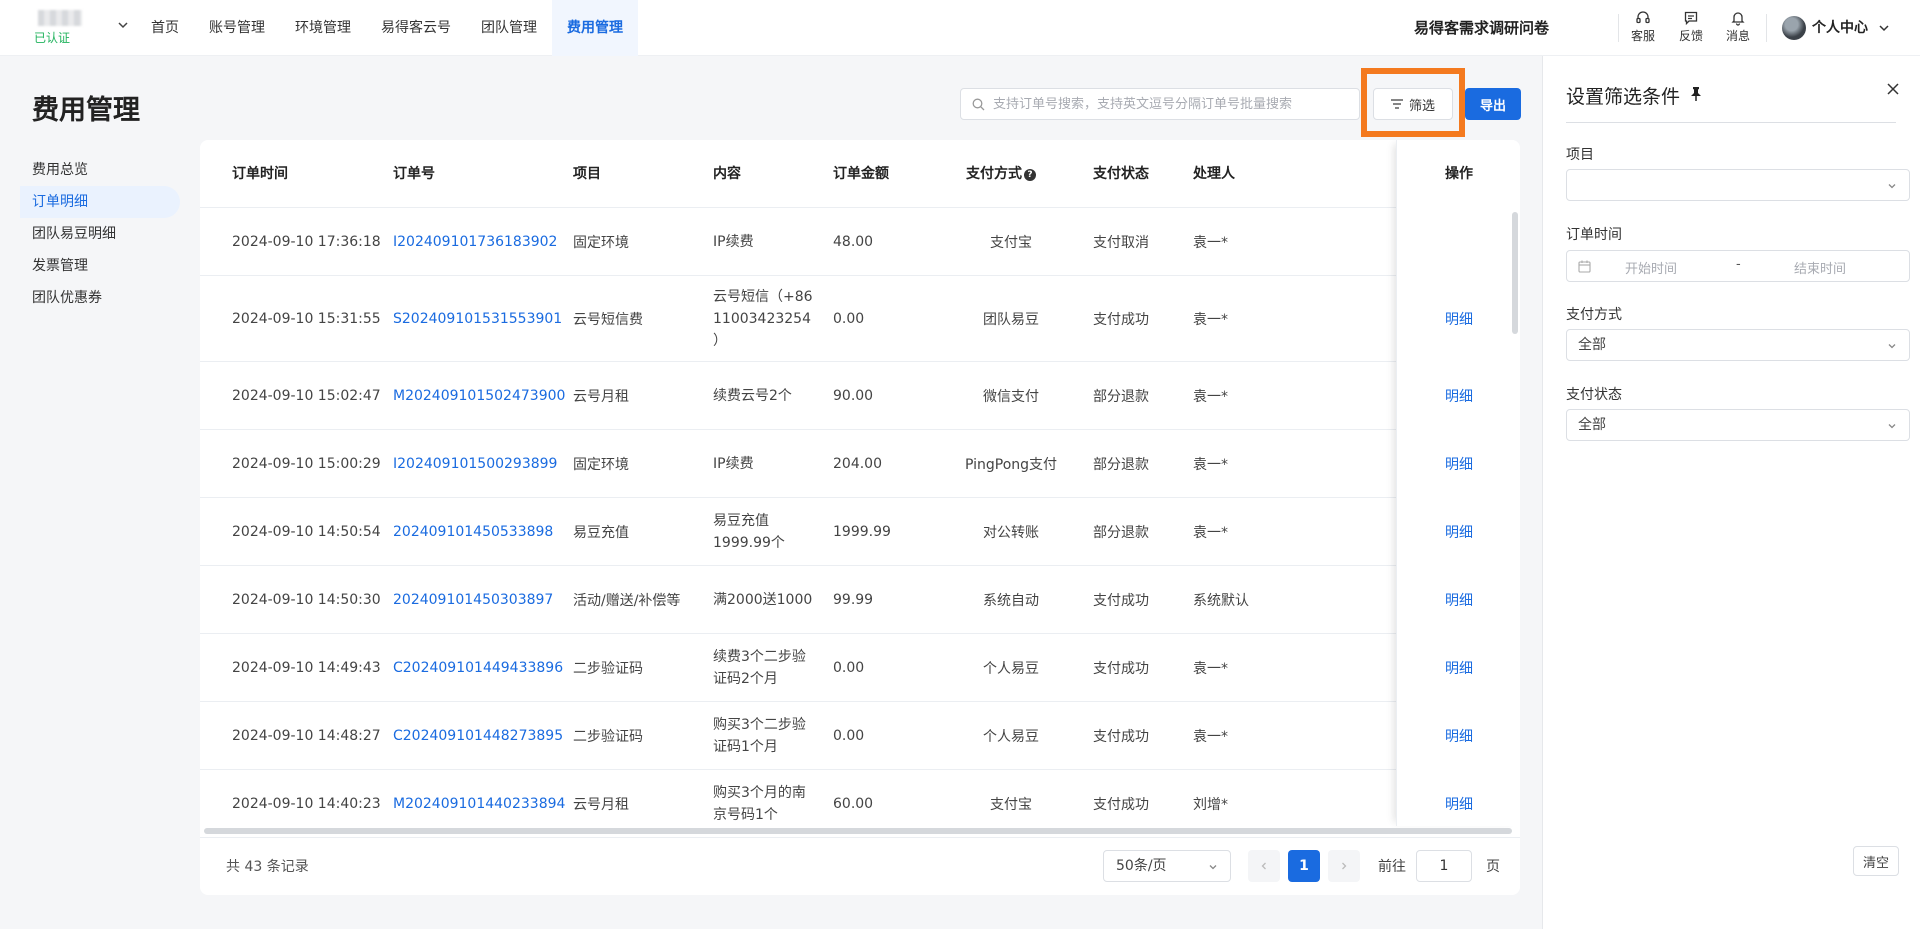 The image size is (1920, 929). What do you see at coordinates (509, 28) in the screenshot?
I see `nav-team: 团队管理` at bounding box center [509, 28].